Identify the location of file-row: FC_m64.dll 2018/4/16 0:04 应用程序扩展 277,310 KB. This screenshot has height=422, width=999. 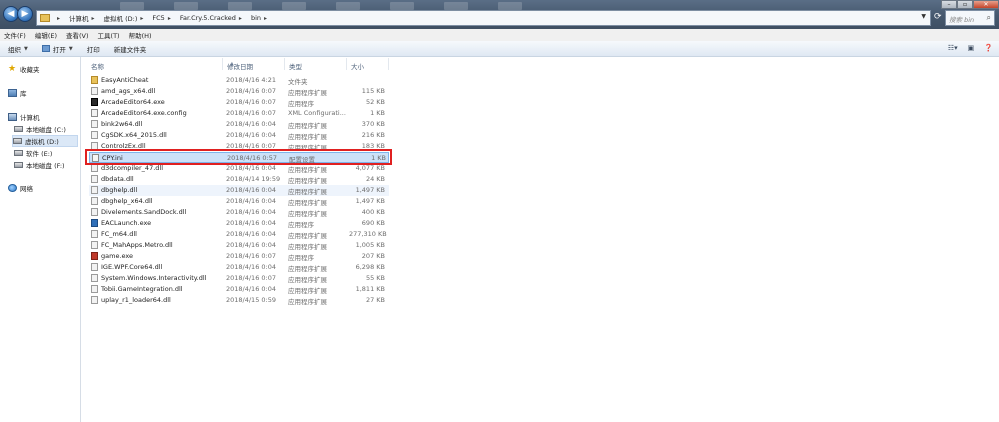
(239, 234).